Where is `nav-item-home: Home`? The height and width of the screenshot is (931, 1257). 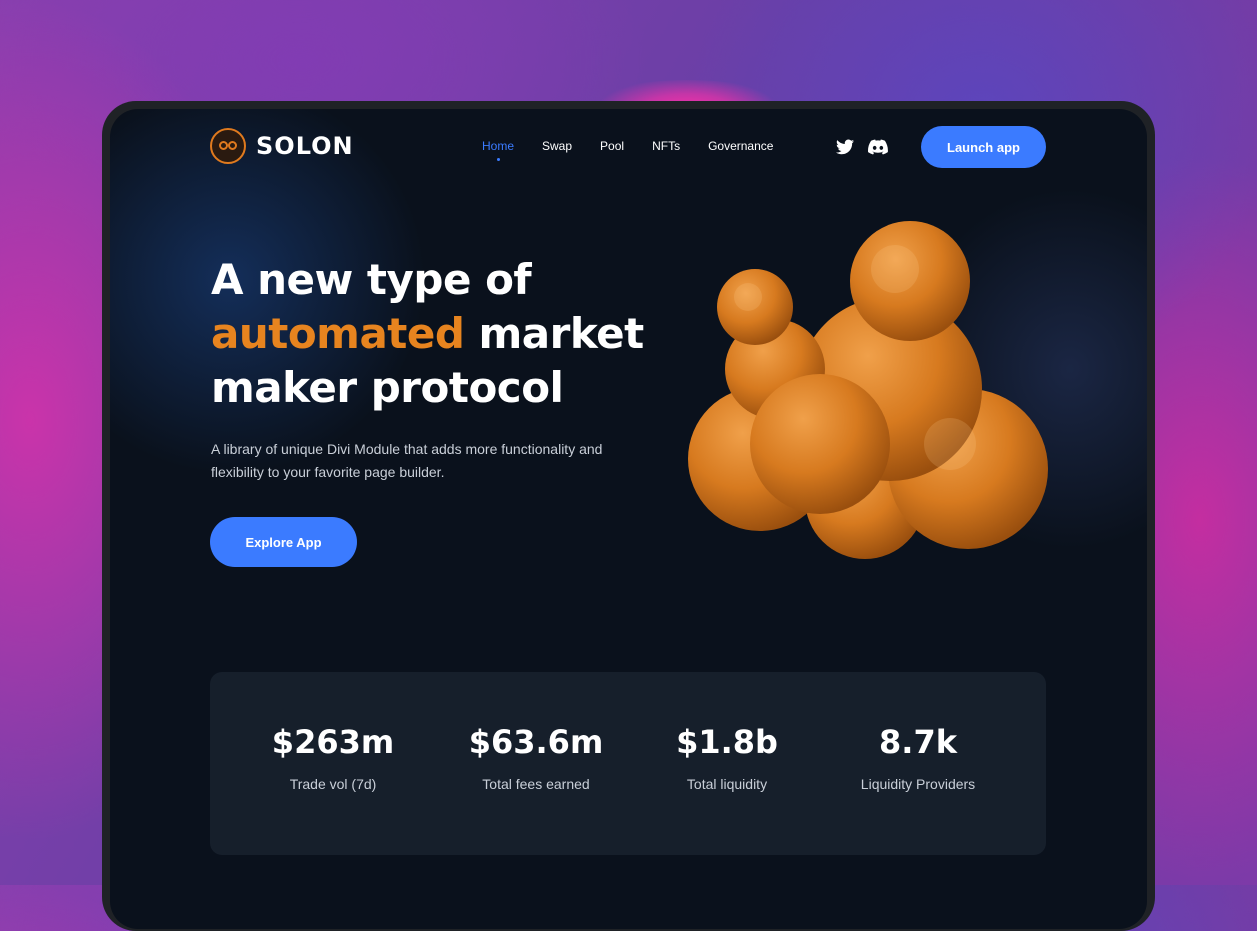
nav-item-home: Home is located at coordinates (498, 150).